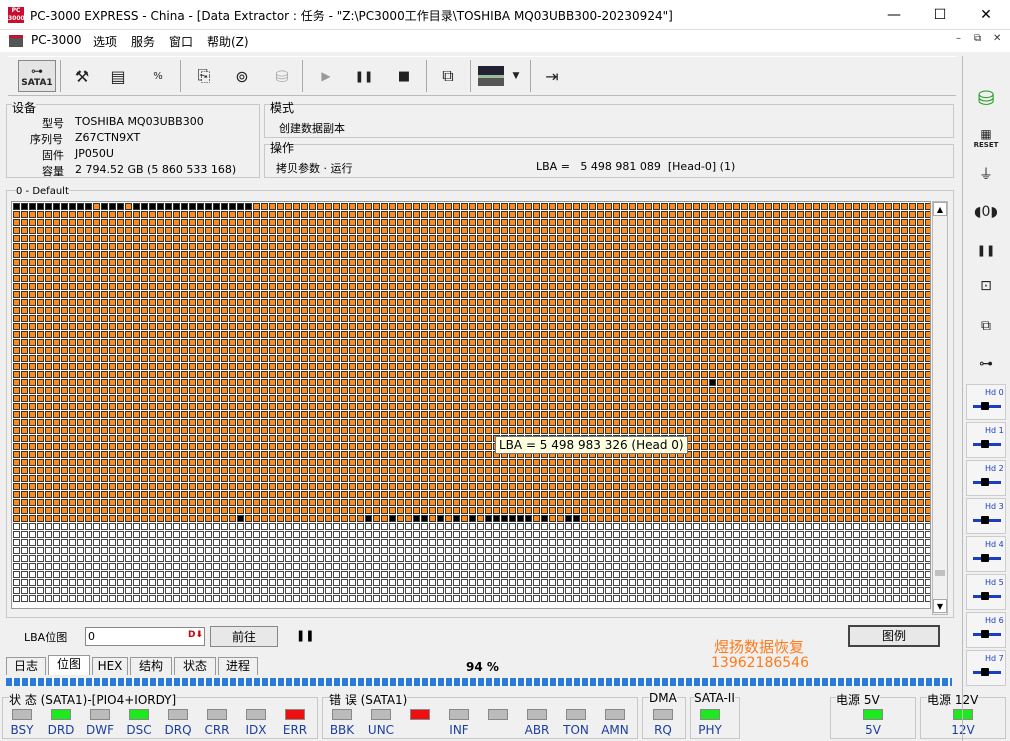 The image size is (1010, 741). Describe the element at coordinates (448, 76) in the screenshot. I see `copy-icon: ⧉` at that location.